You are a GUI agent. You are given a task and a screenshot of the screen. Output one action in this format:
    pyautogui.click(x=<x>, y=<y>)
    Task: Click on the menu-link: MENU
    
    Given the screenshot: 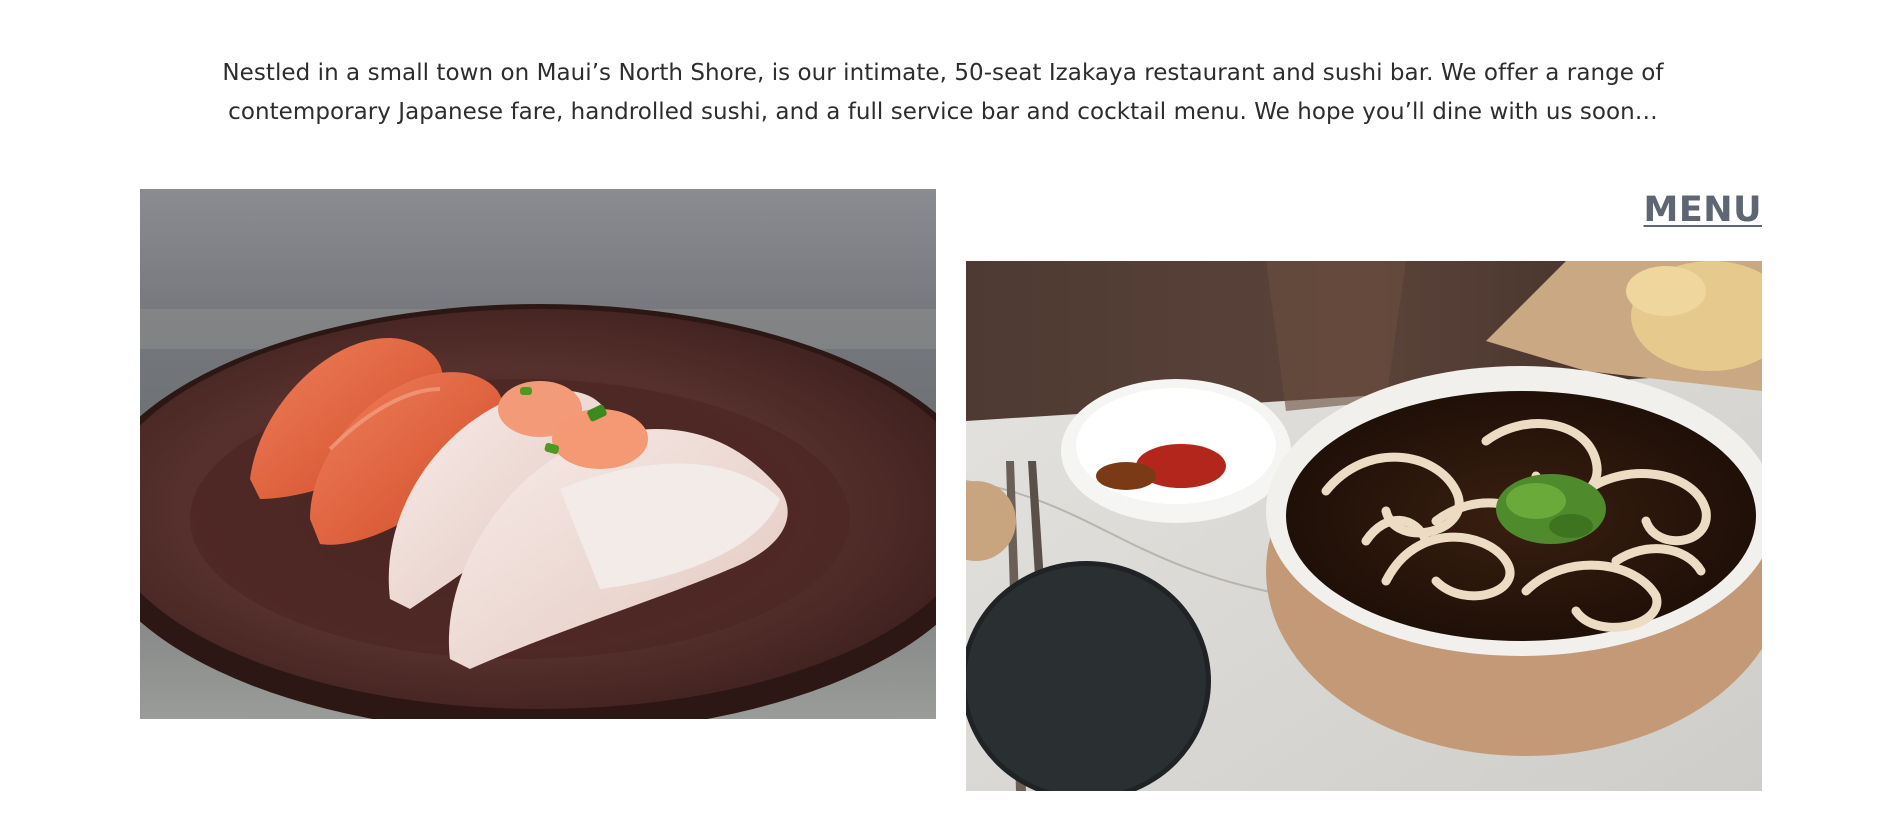 What is the action you would take?
    pyautogui.click(x=1703, y=210)
    